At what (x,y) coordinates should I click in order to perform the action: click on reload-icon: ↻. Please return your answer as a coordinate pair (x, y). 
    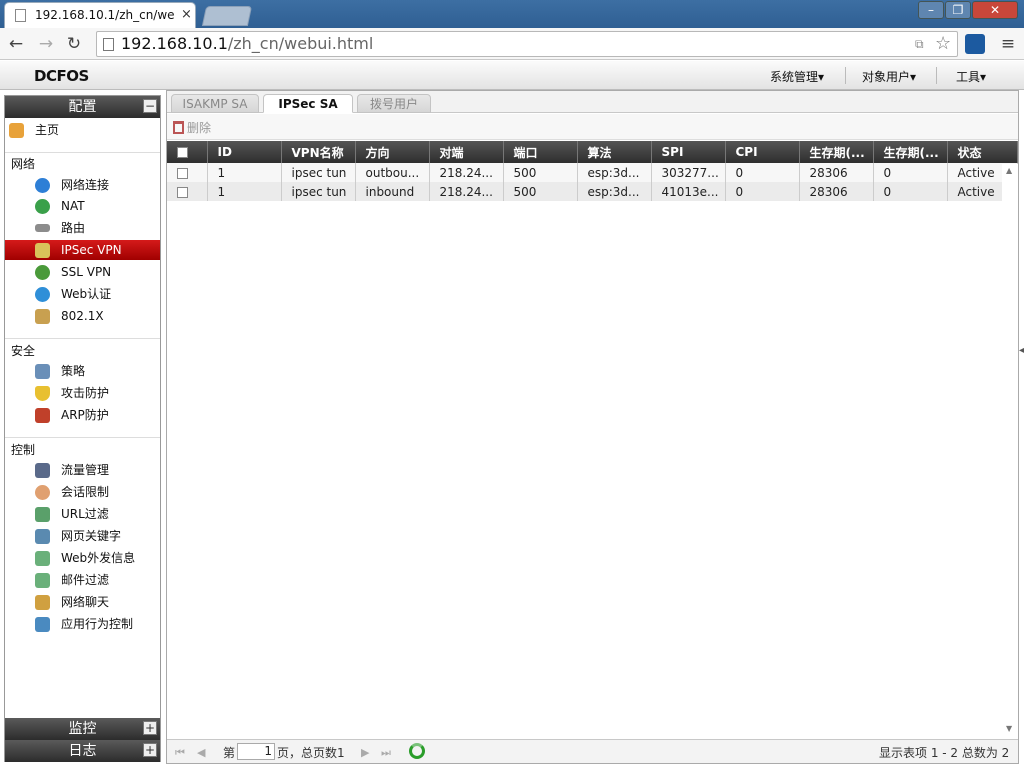
    Looking at the image, I should click on (74, 44).